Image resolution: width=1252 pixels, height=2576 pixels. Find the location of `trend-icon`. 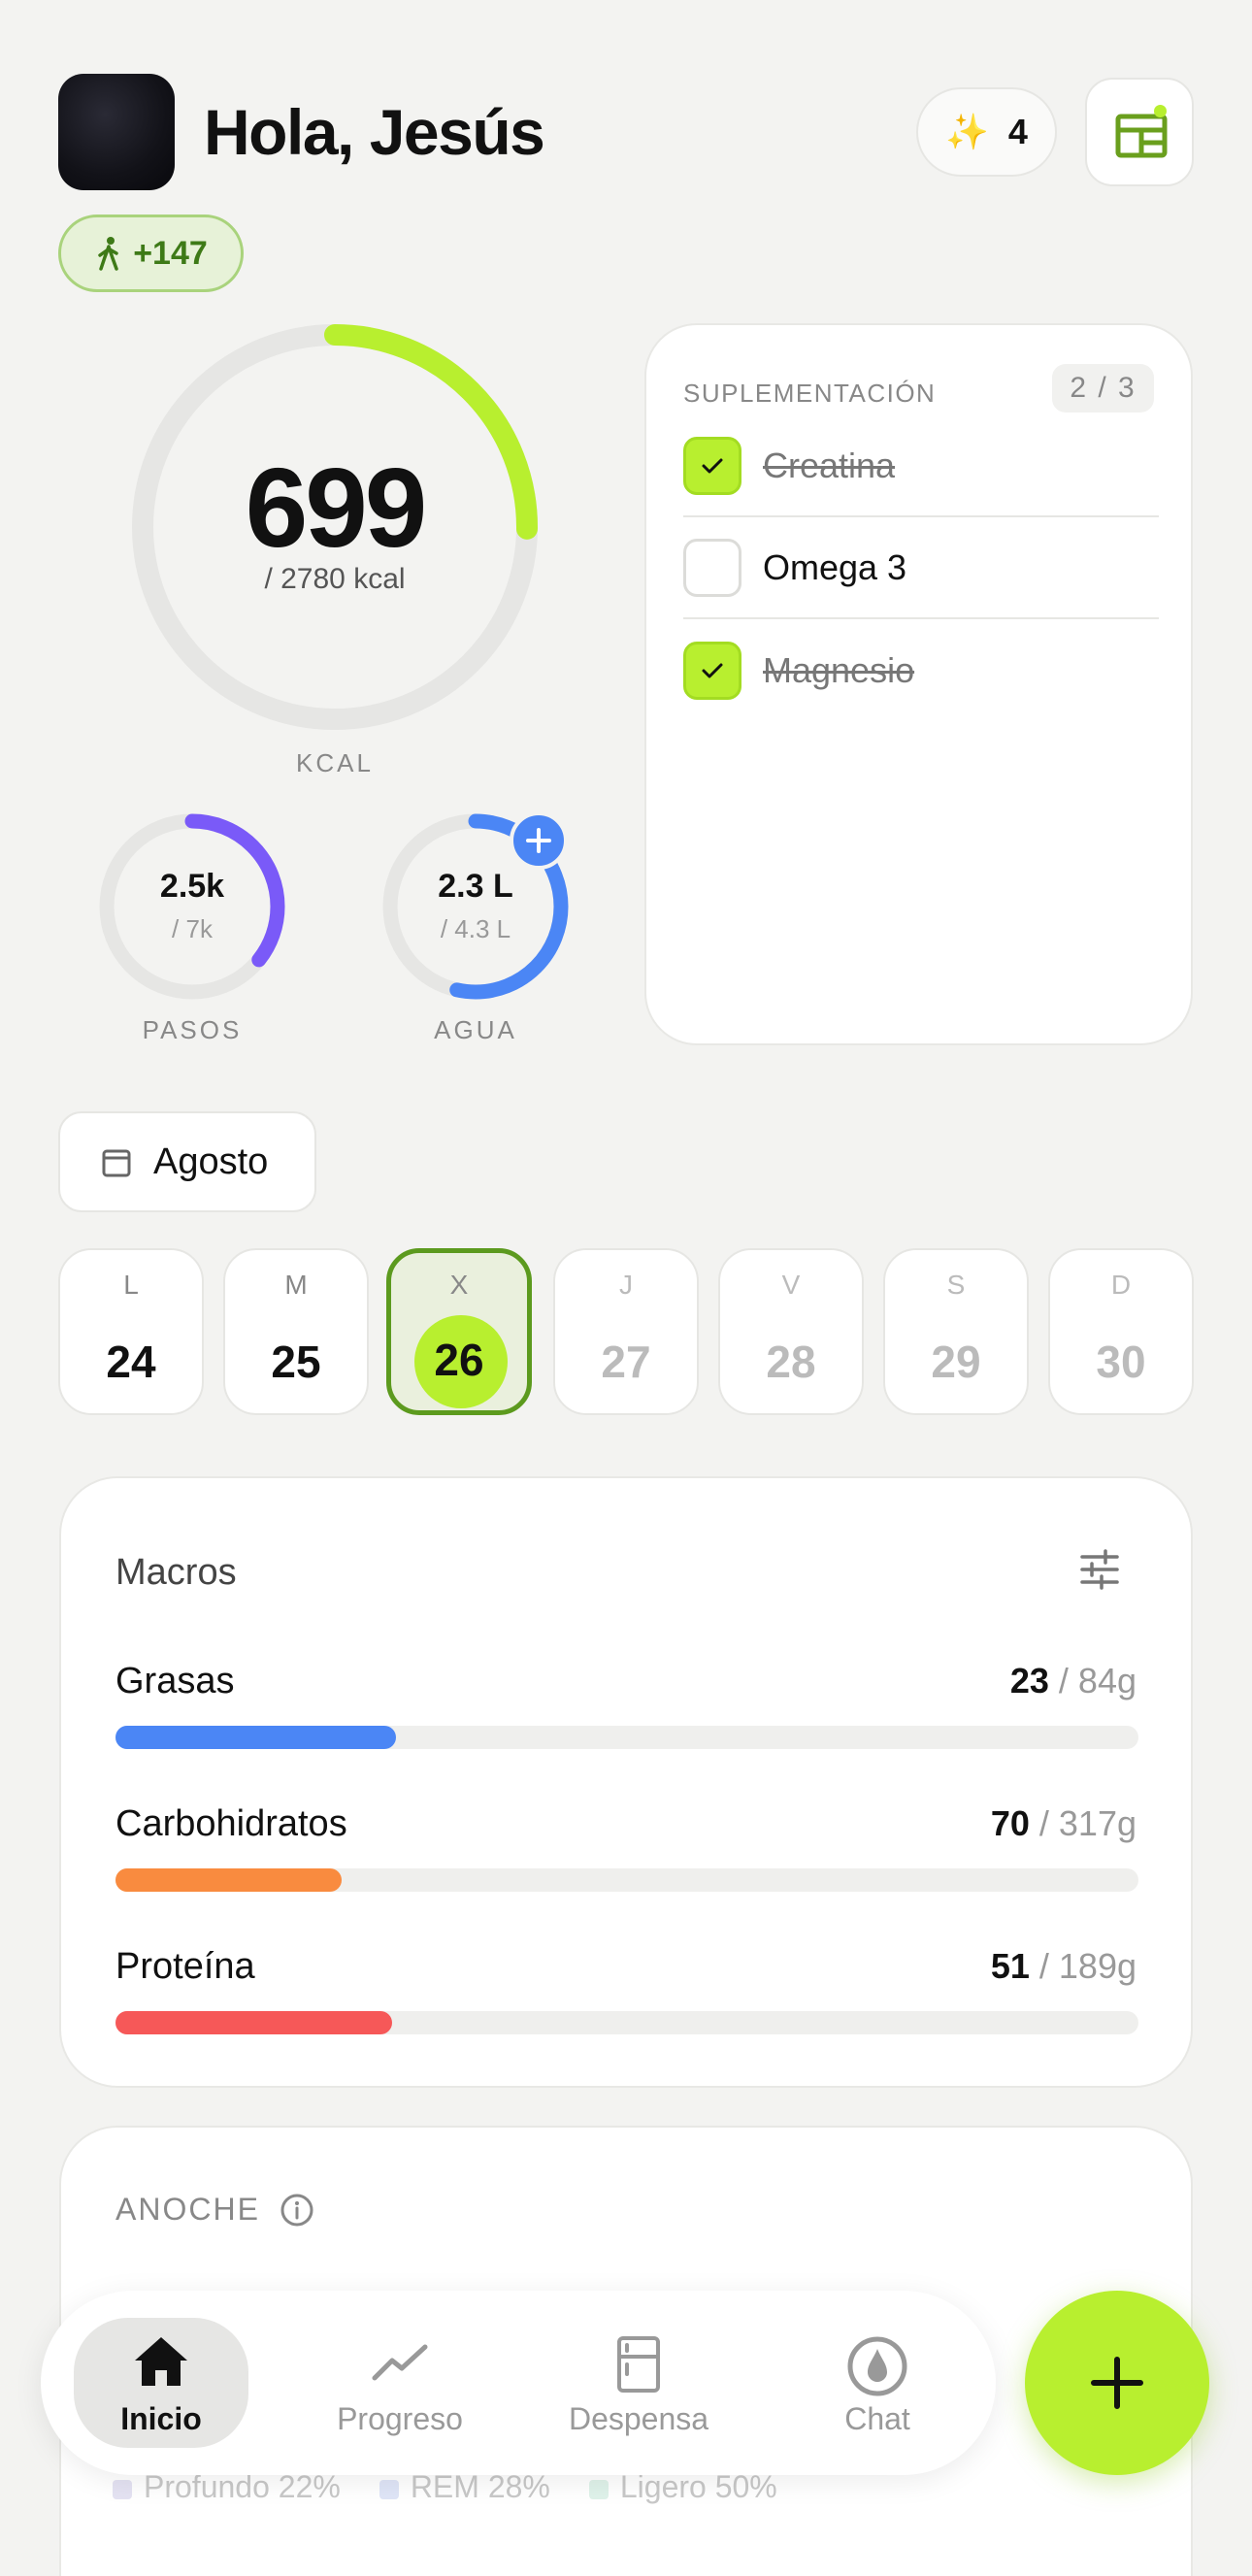

trend-icon is located at coordinates (400, 2362).